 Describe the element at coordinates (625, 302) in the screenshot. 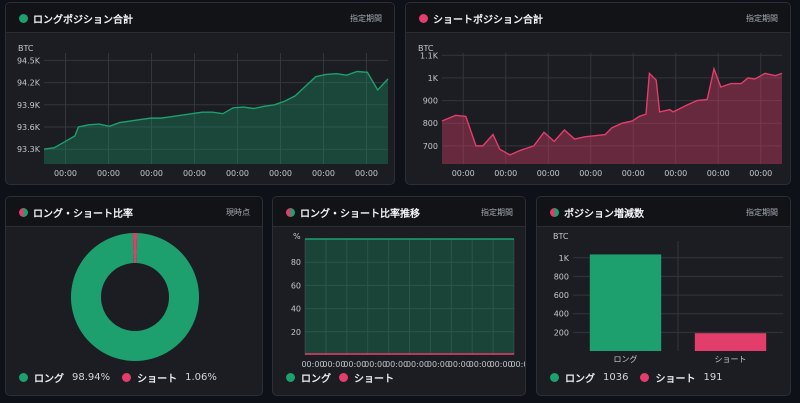

I see `bar-long` at that location.